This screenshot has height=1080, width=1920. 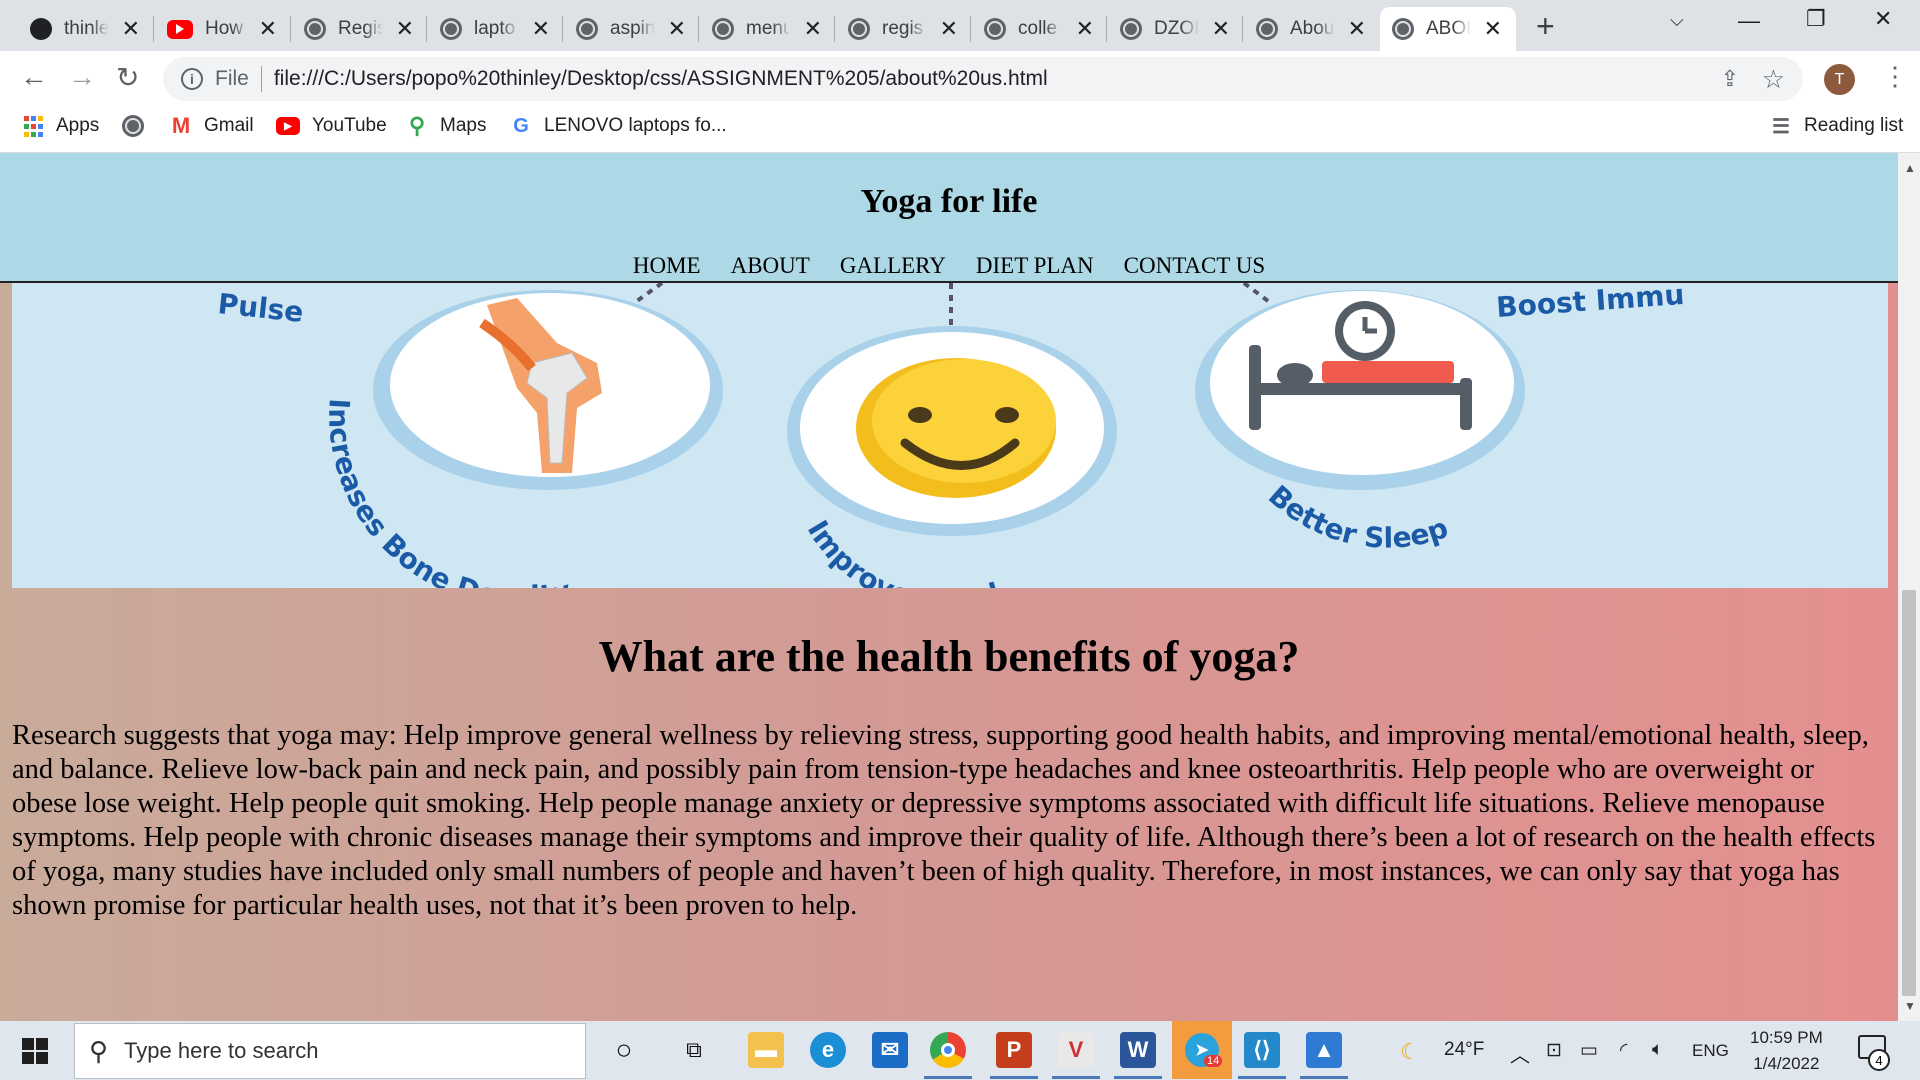 I want to click on browser-tab: Regis ✕, so click(x=360, y=29).